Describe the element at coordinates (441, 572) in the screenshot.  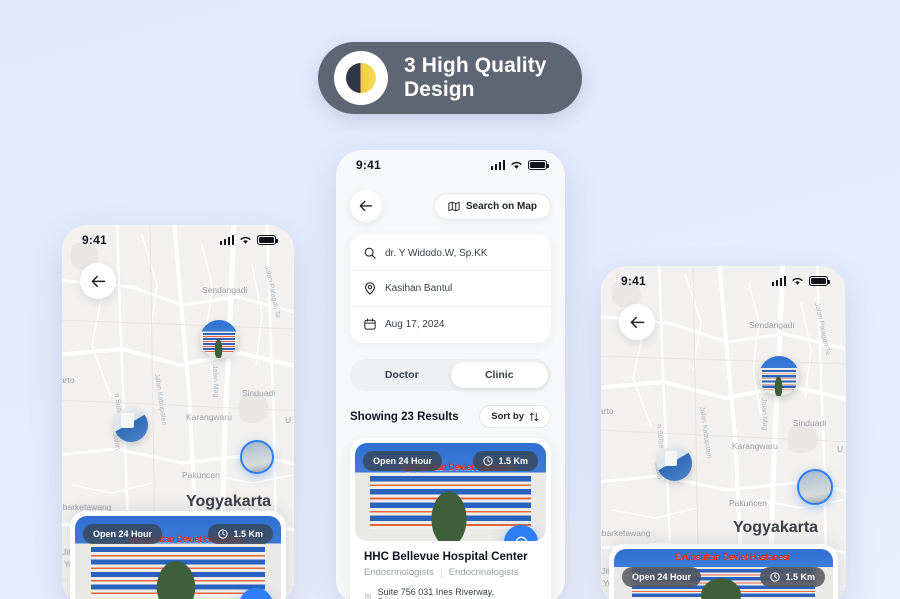
I see `divider` at that location.